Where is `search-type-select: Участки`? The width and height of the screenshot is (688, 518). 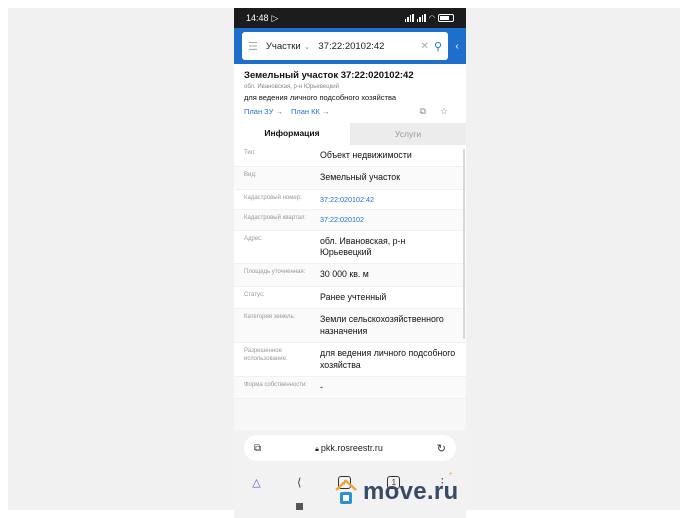 search-type-select: Участки is located at coordinates (283, 46).